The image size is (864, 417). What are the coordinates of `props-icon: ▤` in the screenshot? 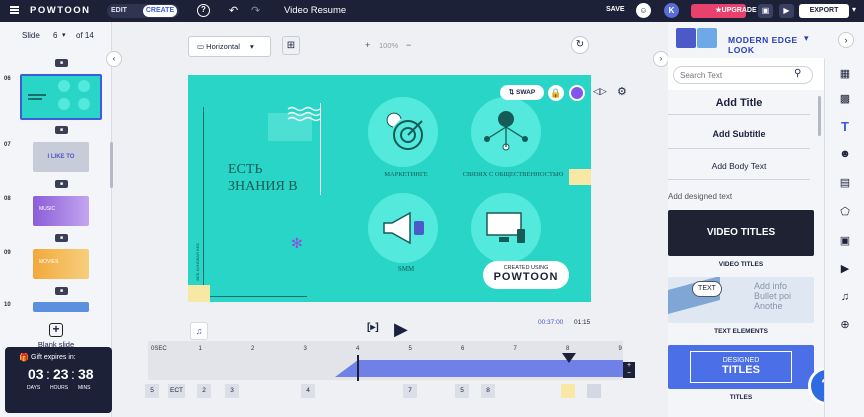 It's located at (845, 183).